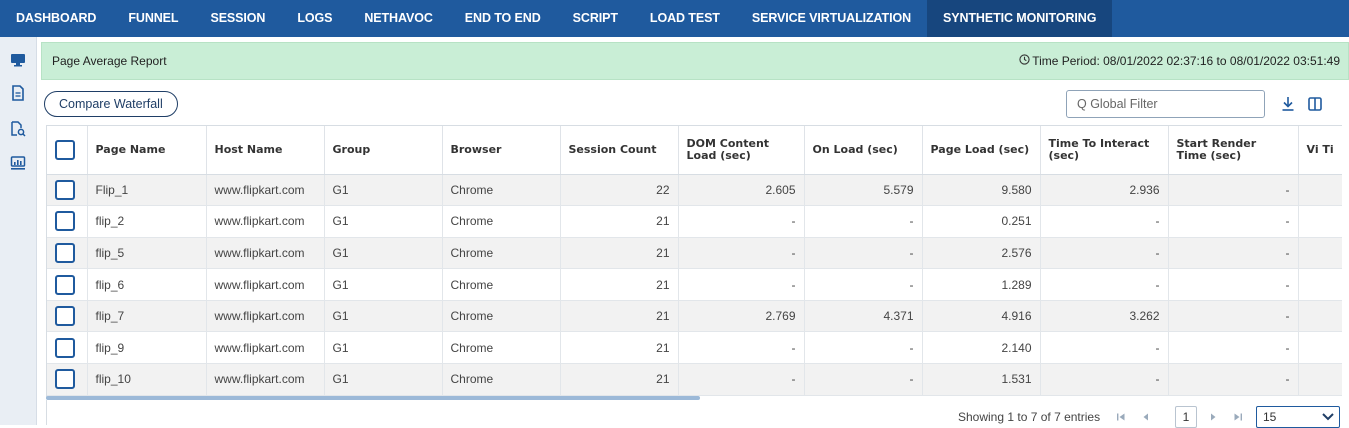 Image resolution: width=1349 pixels, height=428 pixels. What do you see at coordinates (1104, 150) in the screenshot?
I see `column-header: Time To Interact (sec)` at bounding box center [1104, 150].